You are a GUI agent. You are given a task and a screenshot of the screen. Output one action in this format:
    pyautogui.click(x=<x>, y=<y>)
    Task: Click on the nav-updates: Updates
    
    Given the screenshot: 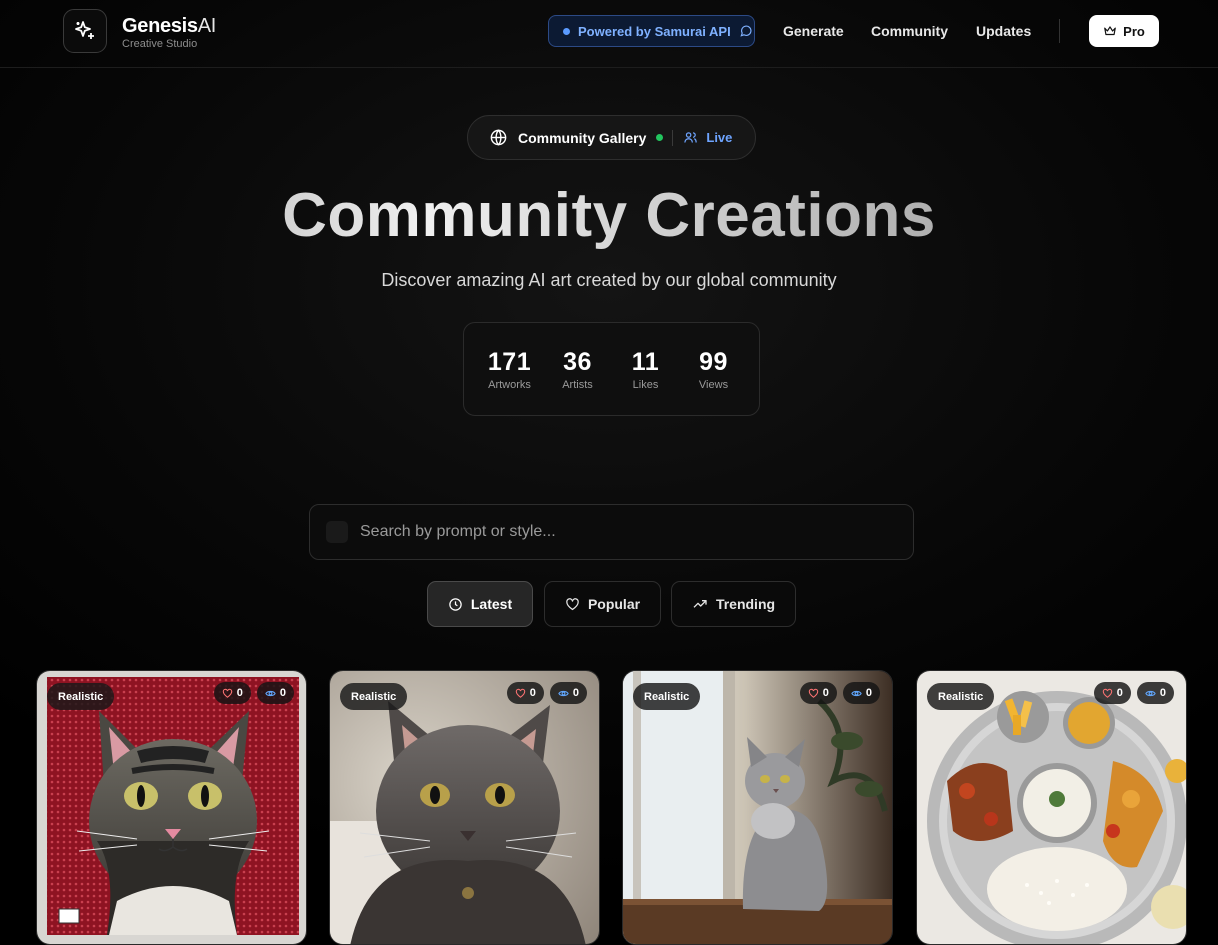 What is the action you would take?
    pyautogui.click(x=1003, y=31)
    